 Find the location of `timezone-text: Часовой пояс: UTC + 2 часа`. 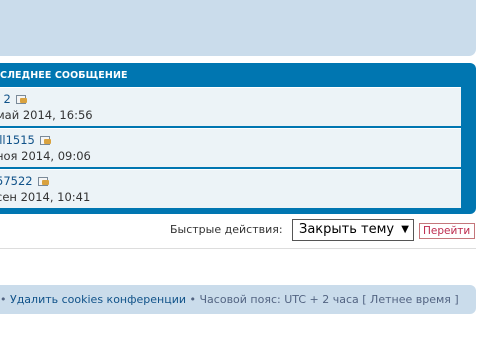

timezone-text: Часовой пояс: UTC + 2 часа is located at coordinates (279, 299).